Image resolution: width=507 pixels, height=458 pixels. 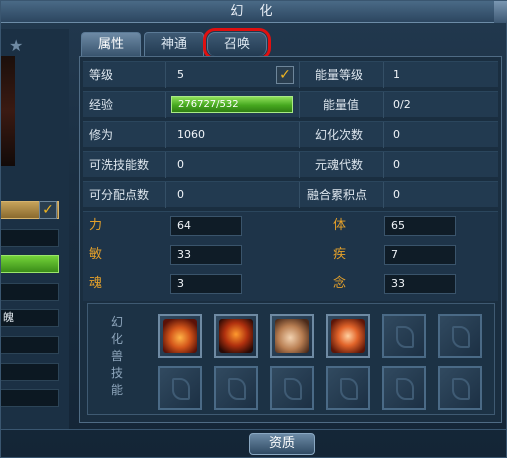 What do you see at coordinates (290, 194) in the screenshot?
I see `stats-row: 可分配点数 0 融合累积点 0` at bounding box center [290, 194].